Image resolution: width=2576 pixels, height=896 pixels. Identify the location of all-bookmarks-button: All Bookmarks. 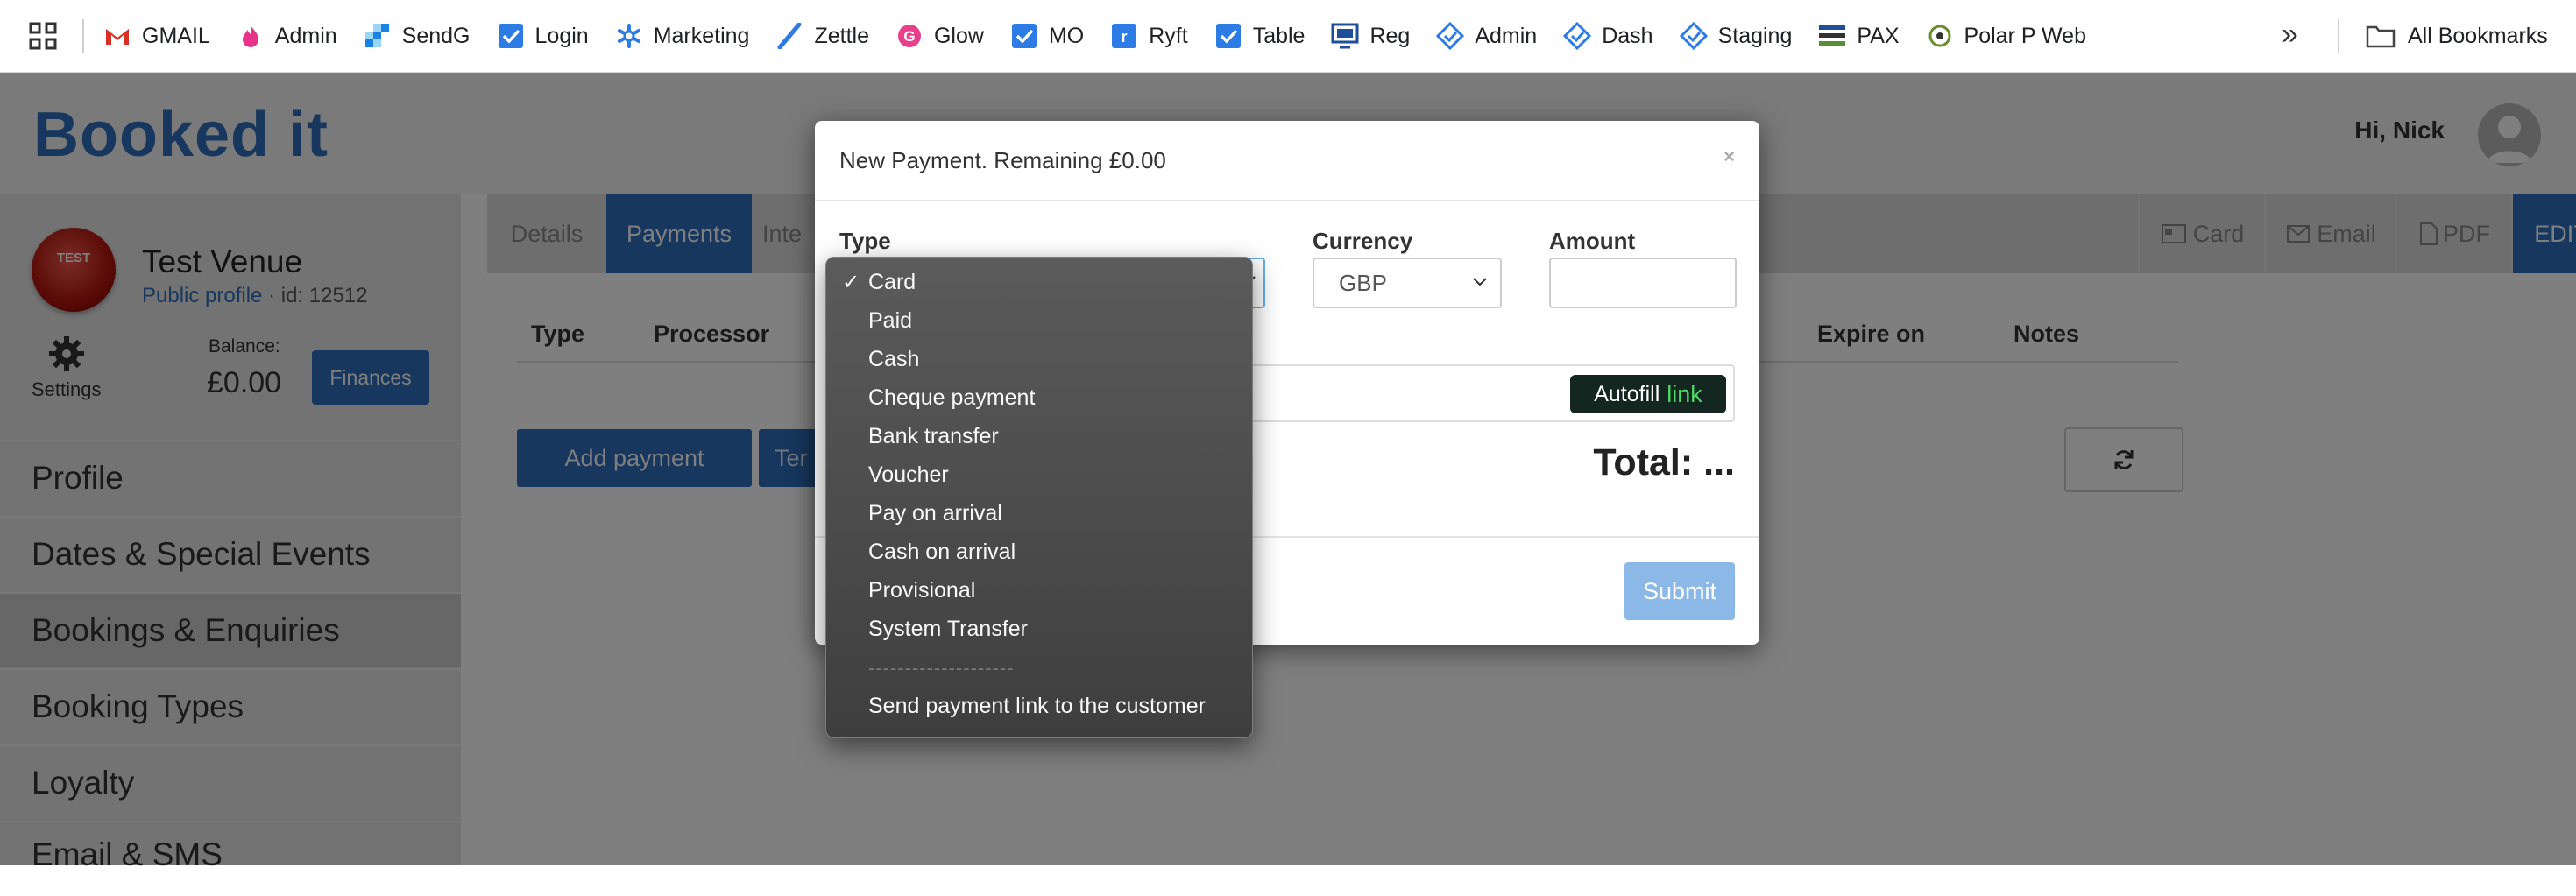
(2457, 36).